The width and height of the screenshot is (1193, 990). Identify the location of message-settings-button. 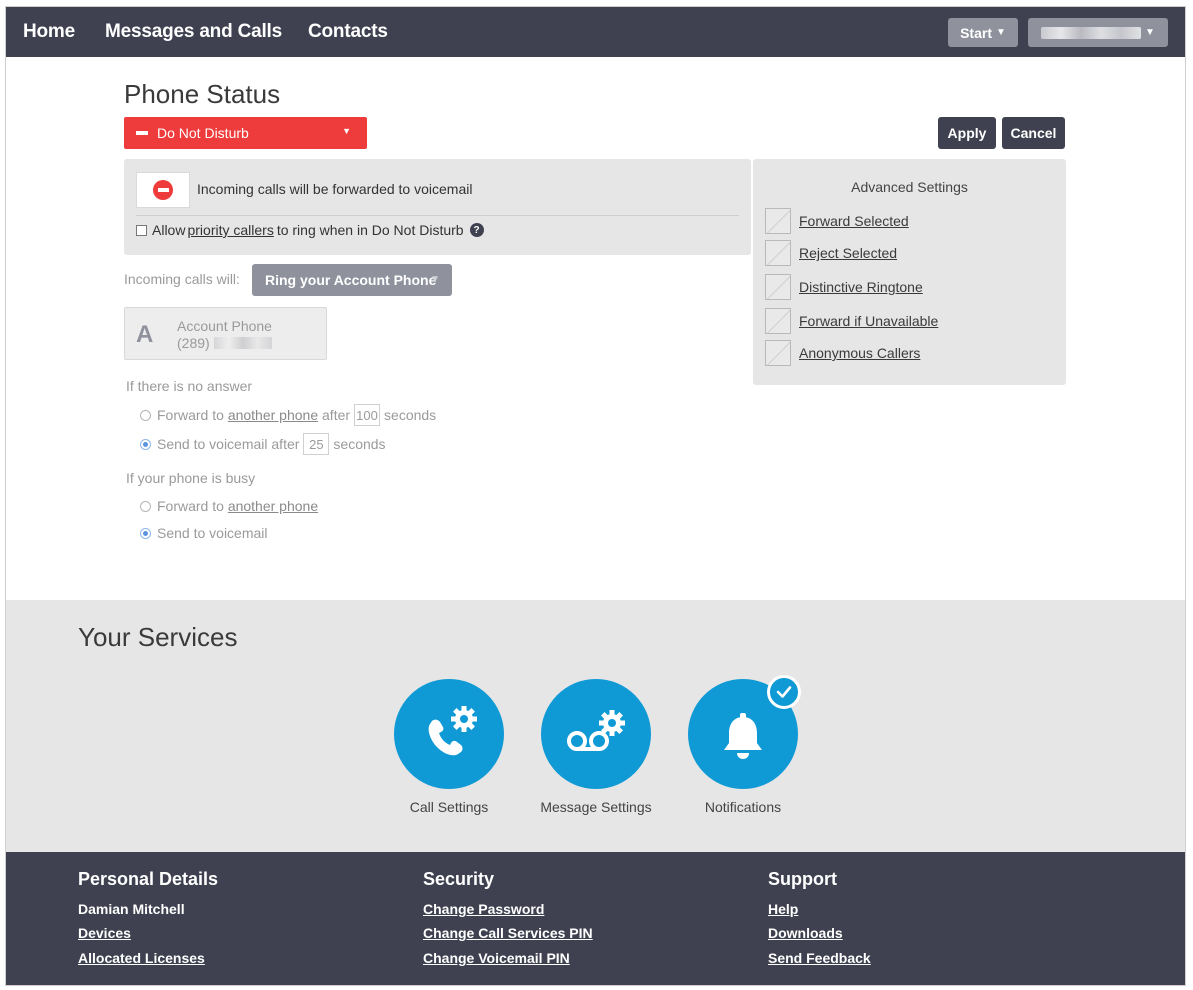
(596, 734).